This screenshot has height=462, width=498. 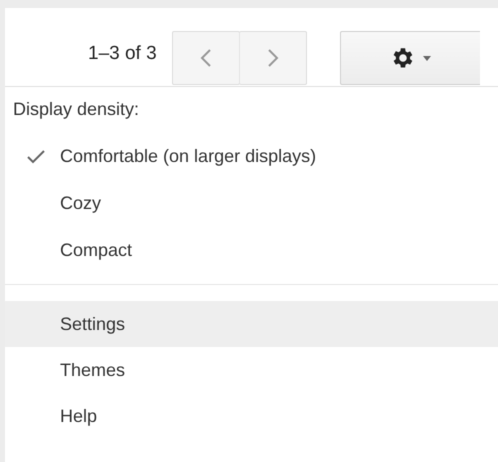 I want to click on menu-item: Help, so click(x=251, y=416).